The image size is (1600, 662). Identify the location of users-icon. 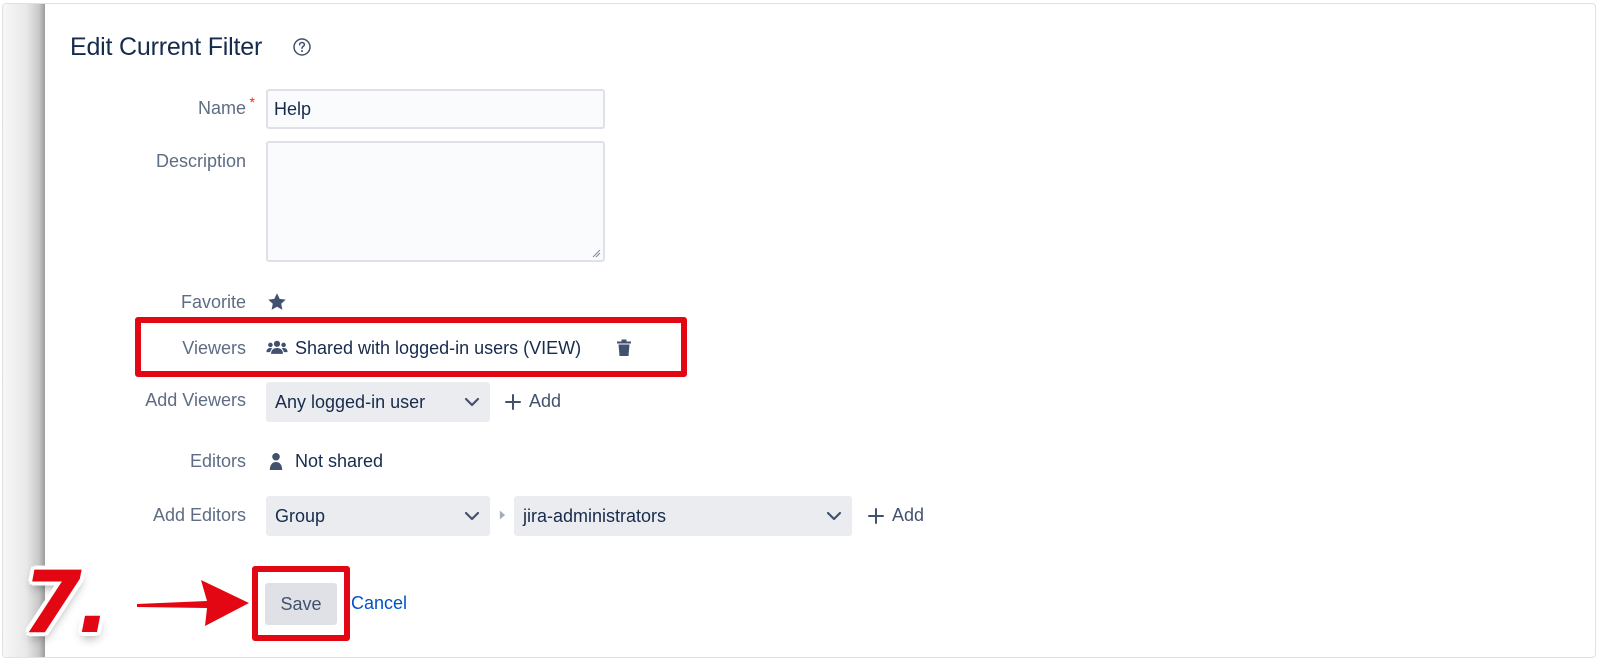
(277, 347).